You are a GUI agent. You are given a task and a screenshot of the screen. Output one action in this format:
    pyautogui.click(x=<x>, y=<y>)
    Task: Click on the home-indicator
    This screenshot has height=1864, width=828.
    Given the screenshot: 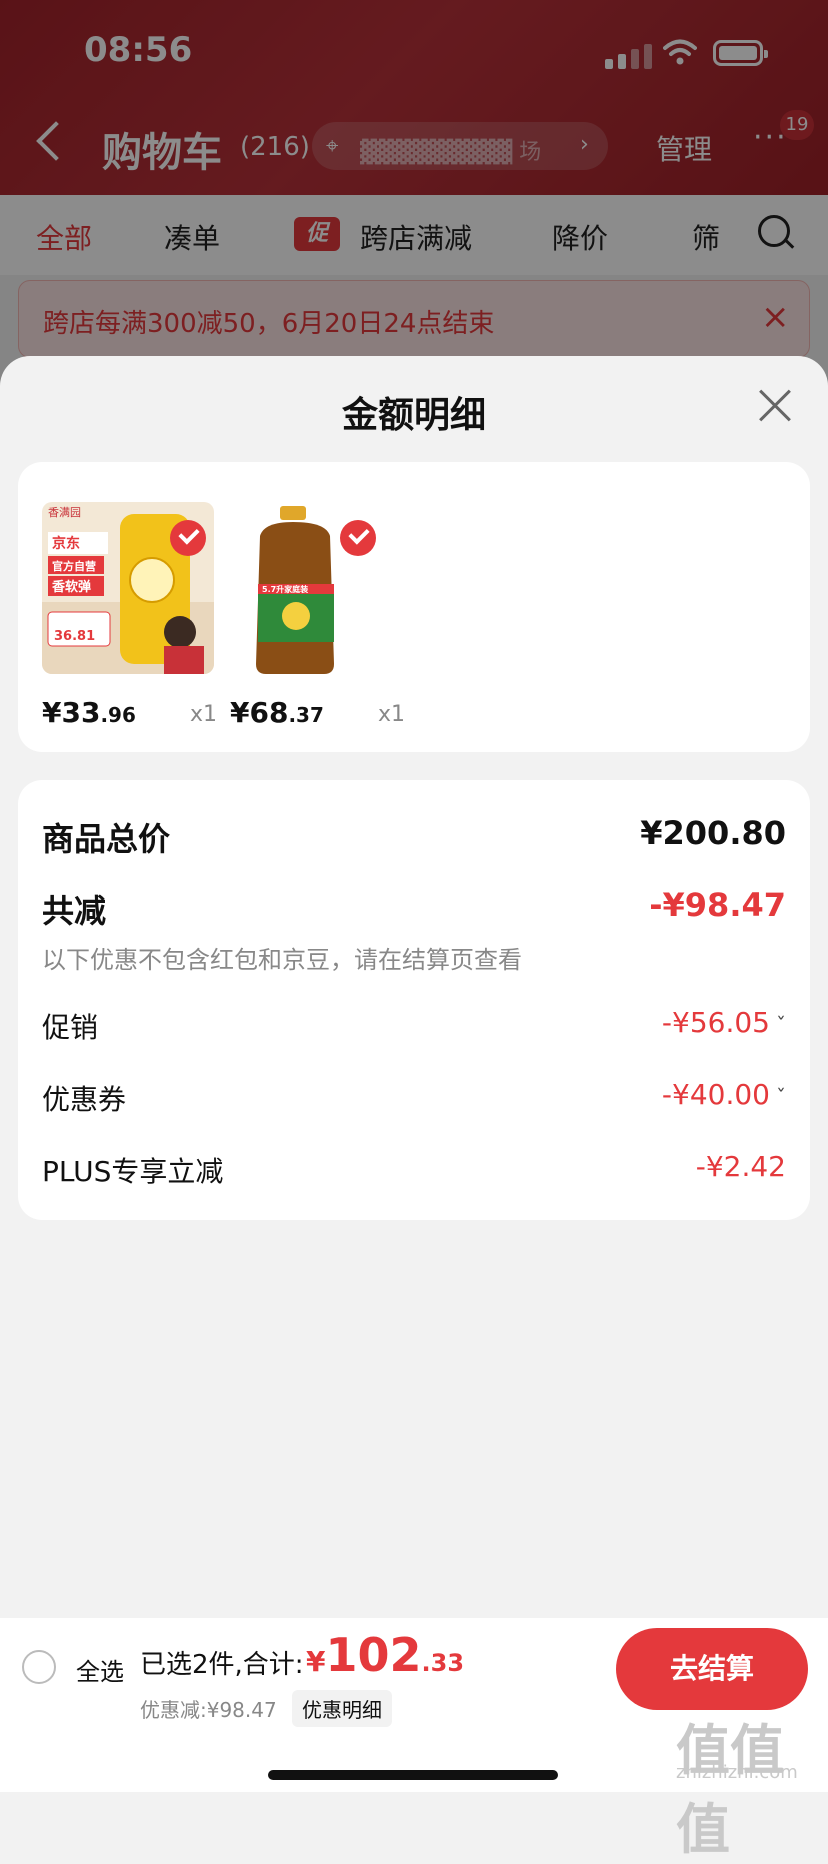 What is the action you would take?
    pyautogui.click(x=413, y=1775)
    